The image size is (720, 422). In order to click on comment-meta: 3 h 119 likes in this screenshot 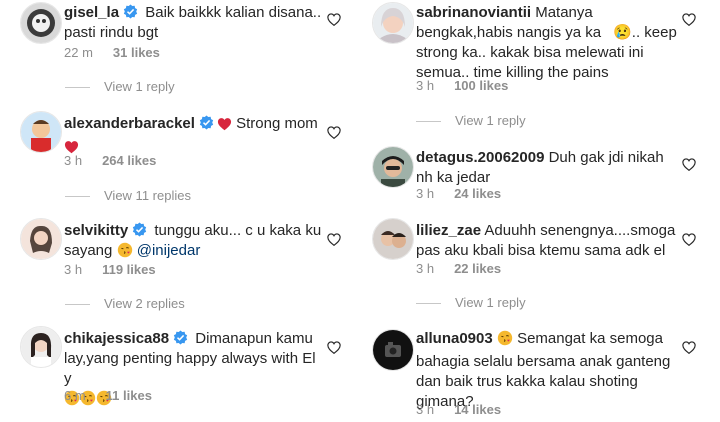, I will do `click(110, 269)`.